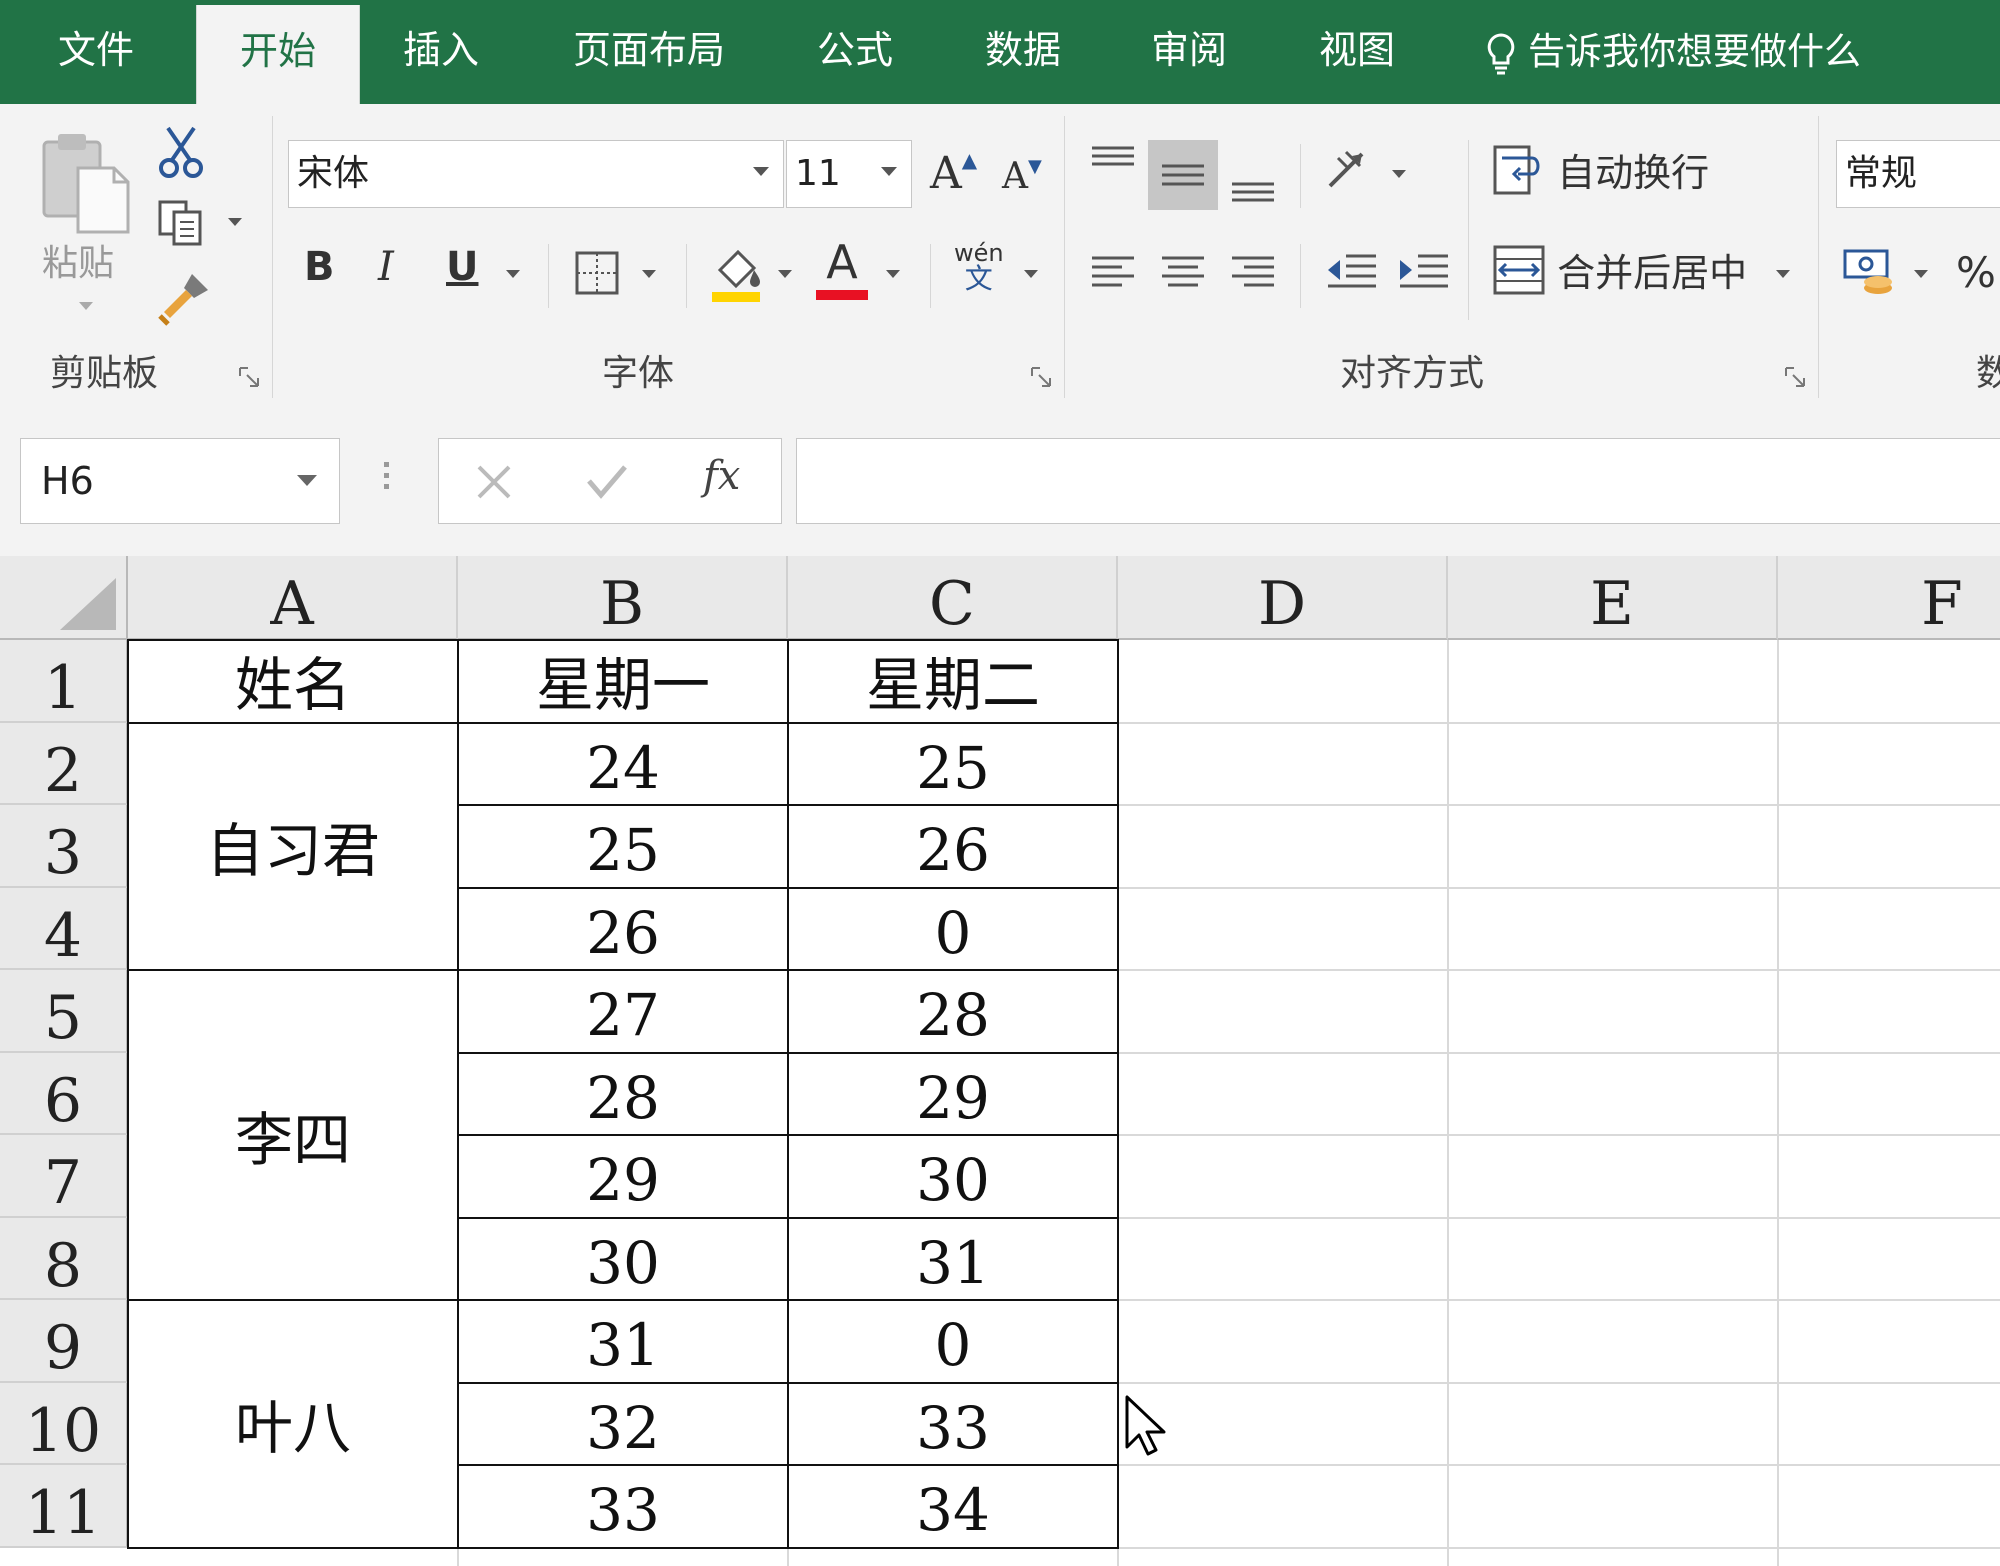 Image resolution: width=2000 pixels, height=1566 pixels. Describe the element at coordinates (721, 476) in the screenshot. I see `insert-function-button: fx` at that location.